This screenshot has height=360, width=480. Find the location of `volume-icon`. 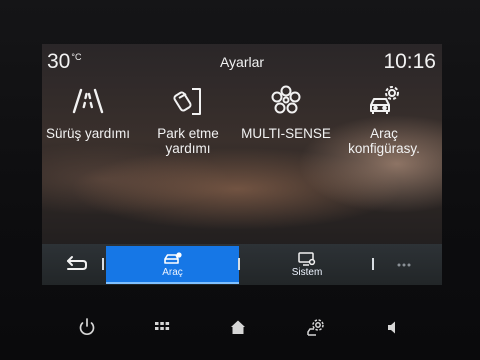

volume-icon is located at coordinates (391, 327).